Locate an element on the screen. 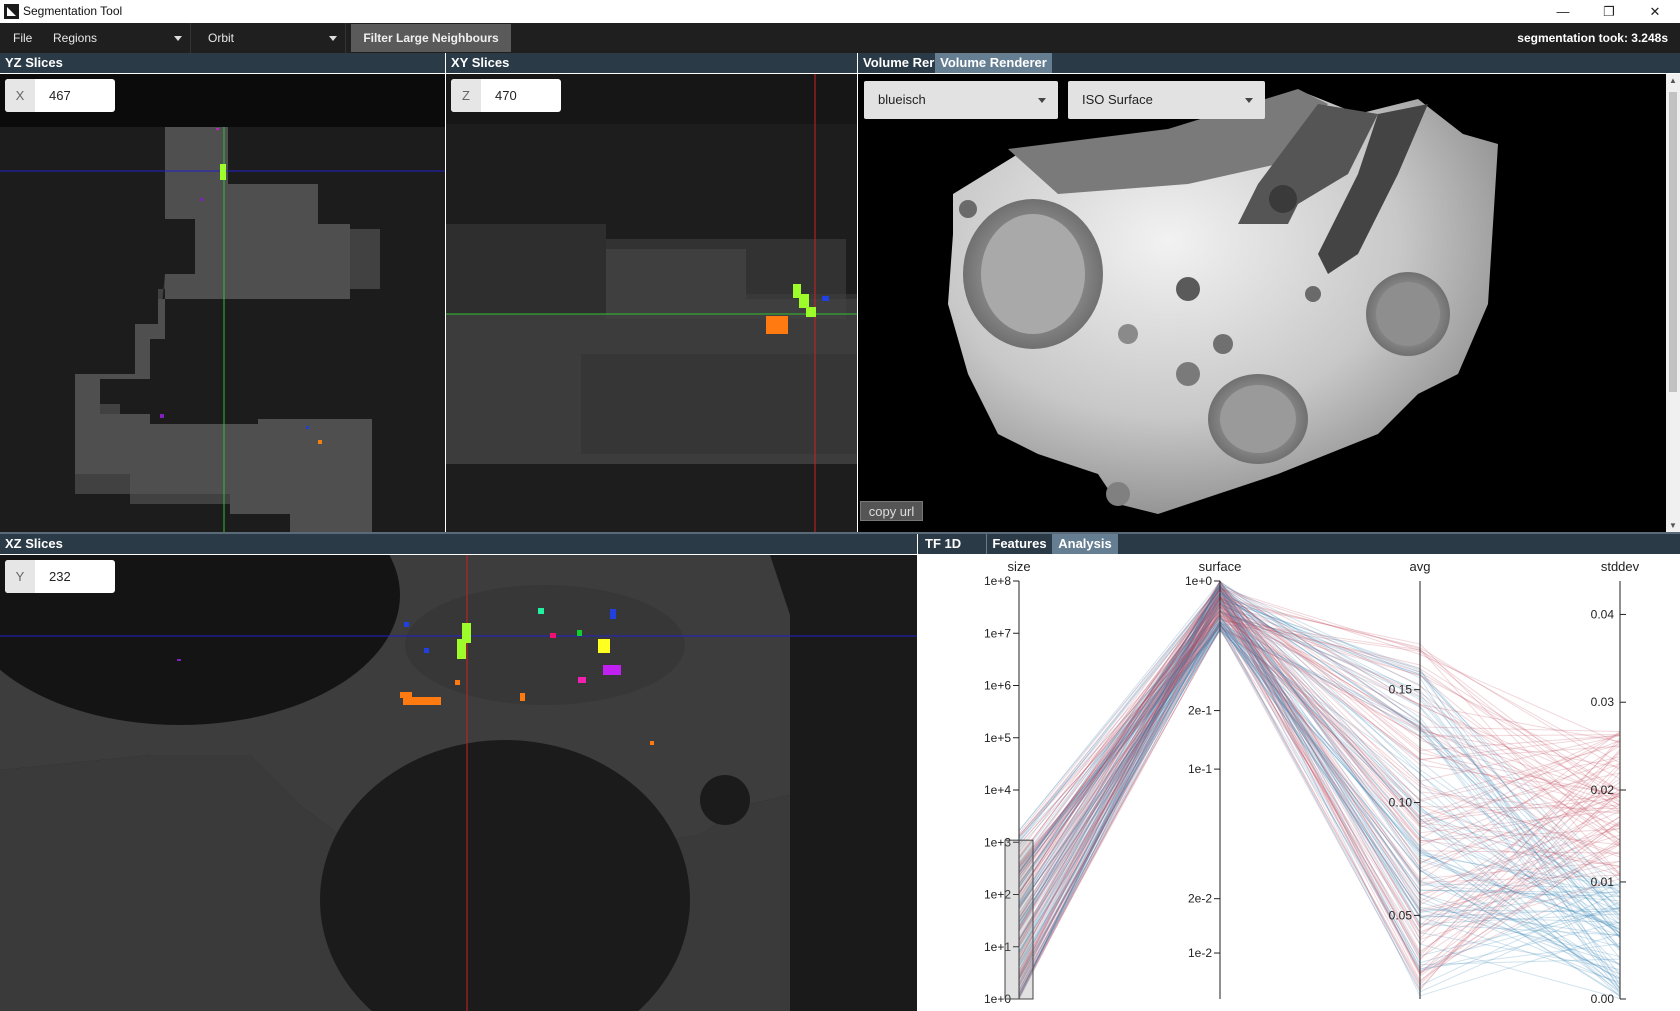 This screenshot has width=1680, height=1011. polylines-layer is located at coordinates (1319, 790).